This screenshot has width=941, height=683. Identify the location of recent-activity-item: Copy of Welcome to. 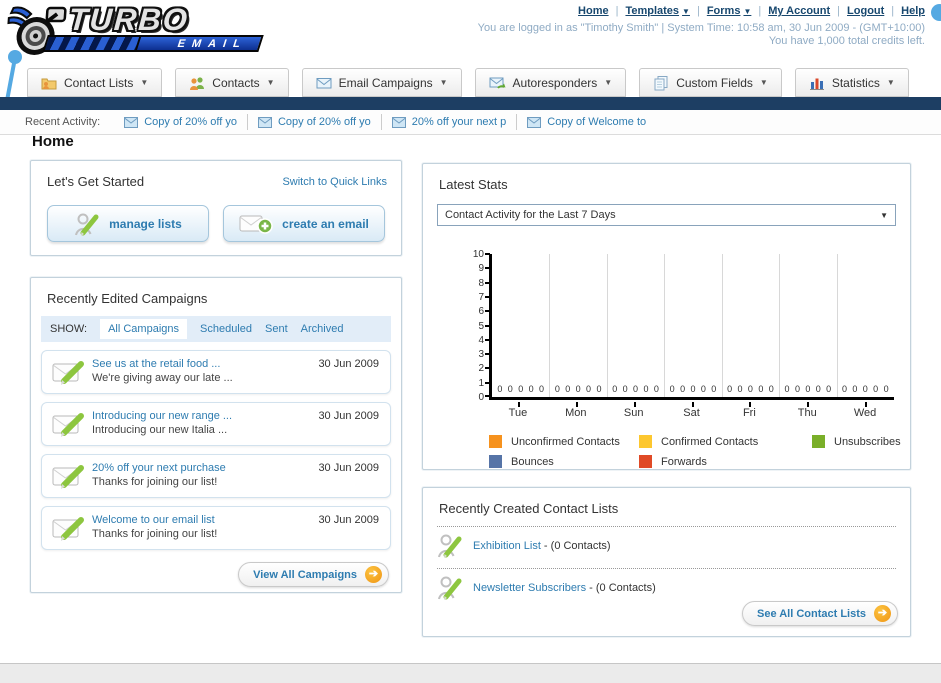
(586, 122).